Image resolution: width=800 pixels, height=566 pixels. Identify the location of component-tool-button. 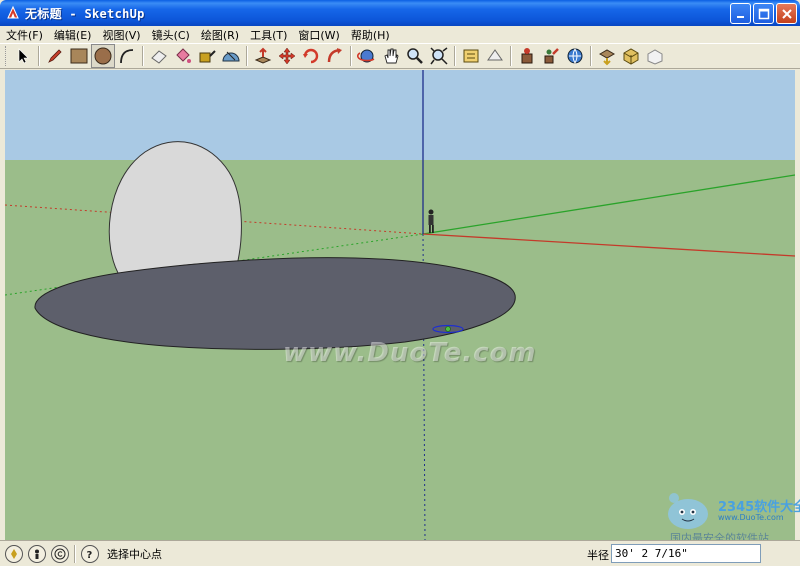
(631, 56).